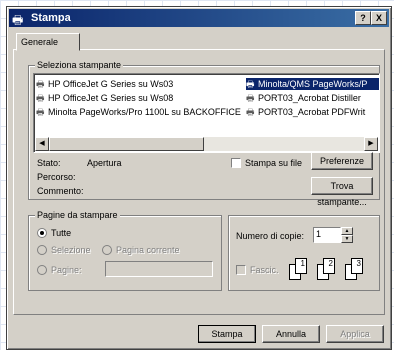 The image size is (394, 350). I want to click on preferences-button: Preferenze, so click(342, 161).